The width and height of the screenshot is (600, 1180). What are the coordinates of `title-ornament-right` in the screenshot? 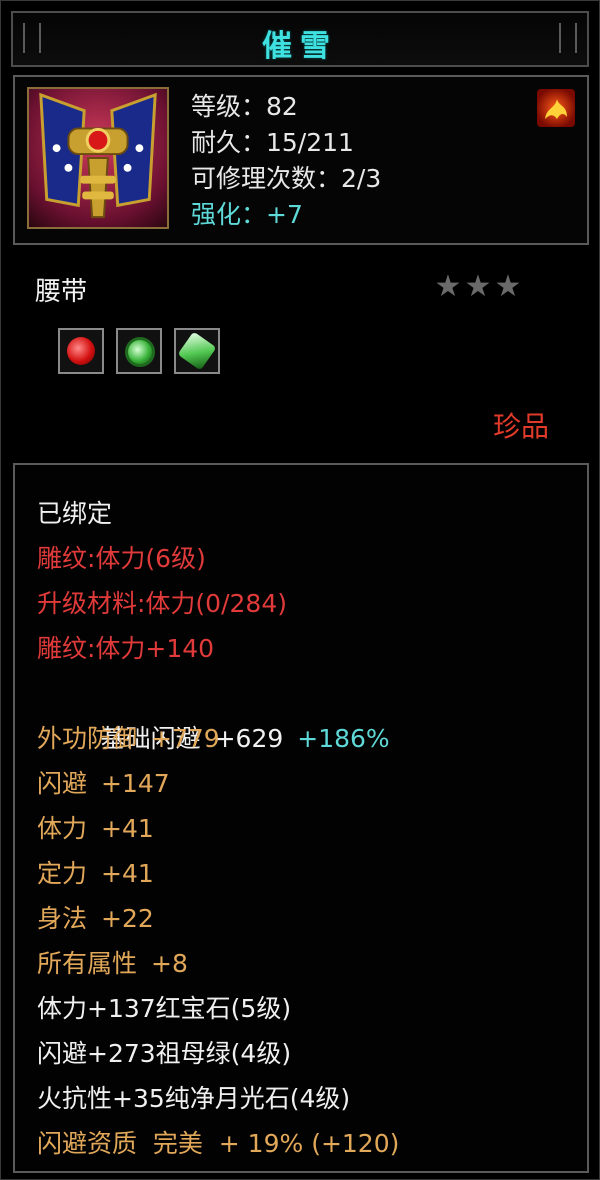 It's located at (568, 38).